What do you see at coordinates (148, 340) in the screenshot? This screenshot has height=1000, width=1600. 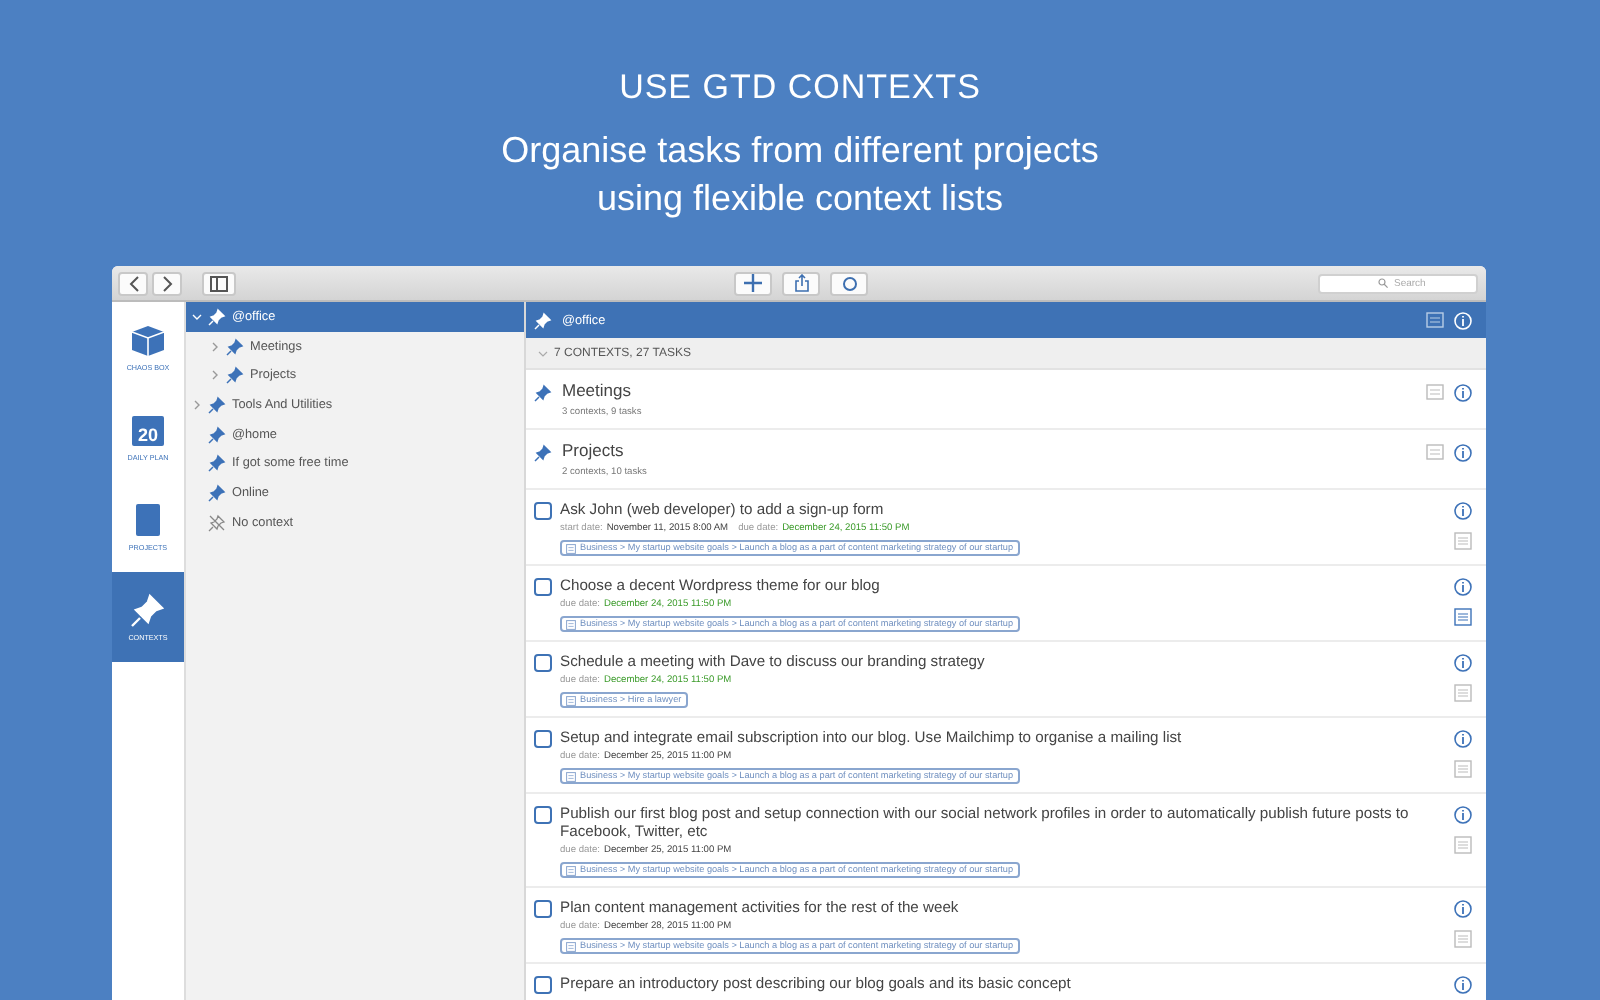 I see `box-icon` at bounding box center [148, 340].